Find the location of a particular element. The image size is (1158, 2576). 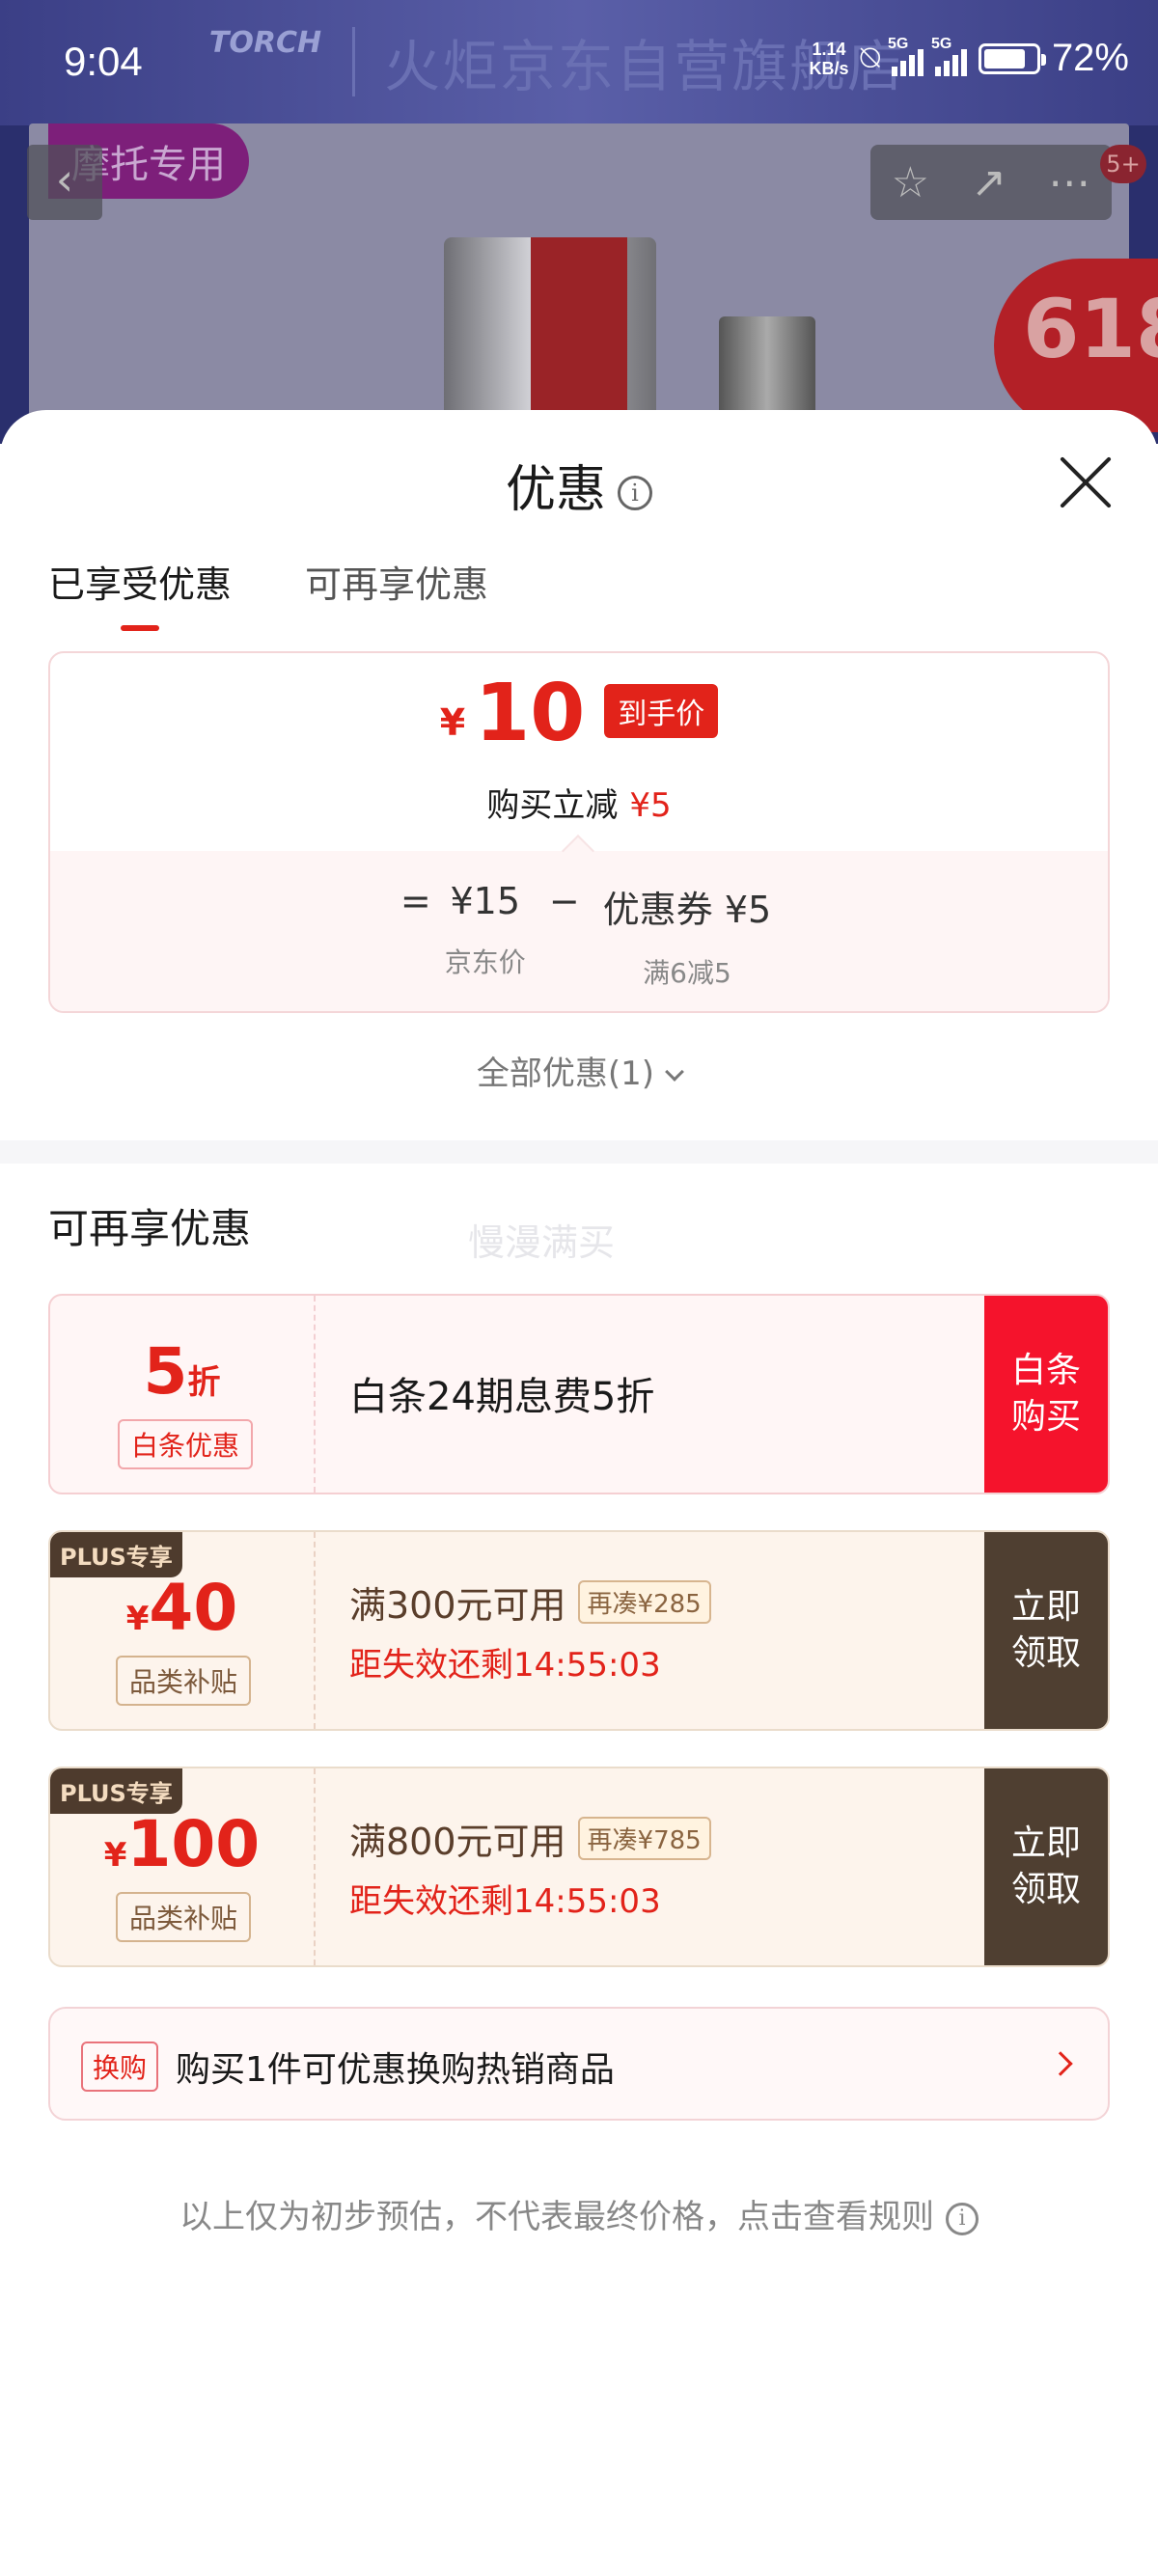

watermark: 慢漫满买 is located at coordinates (542, 1242).